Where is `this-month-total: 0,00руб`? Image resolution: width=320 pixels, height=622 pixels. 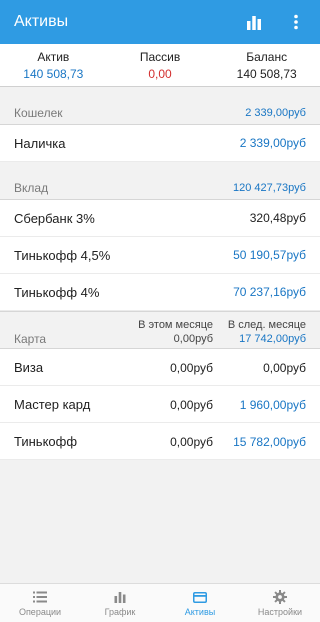 this-month-total: 0,00руб is located at coordinates (193, 339).